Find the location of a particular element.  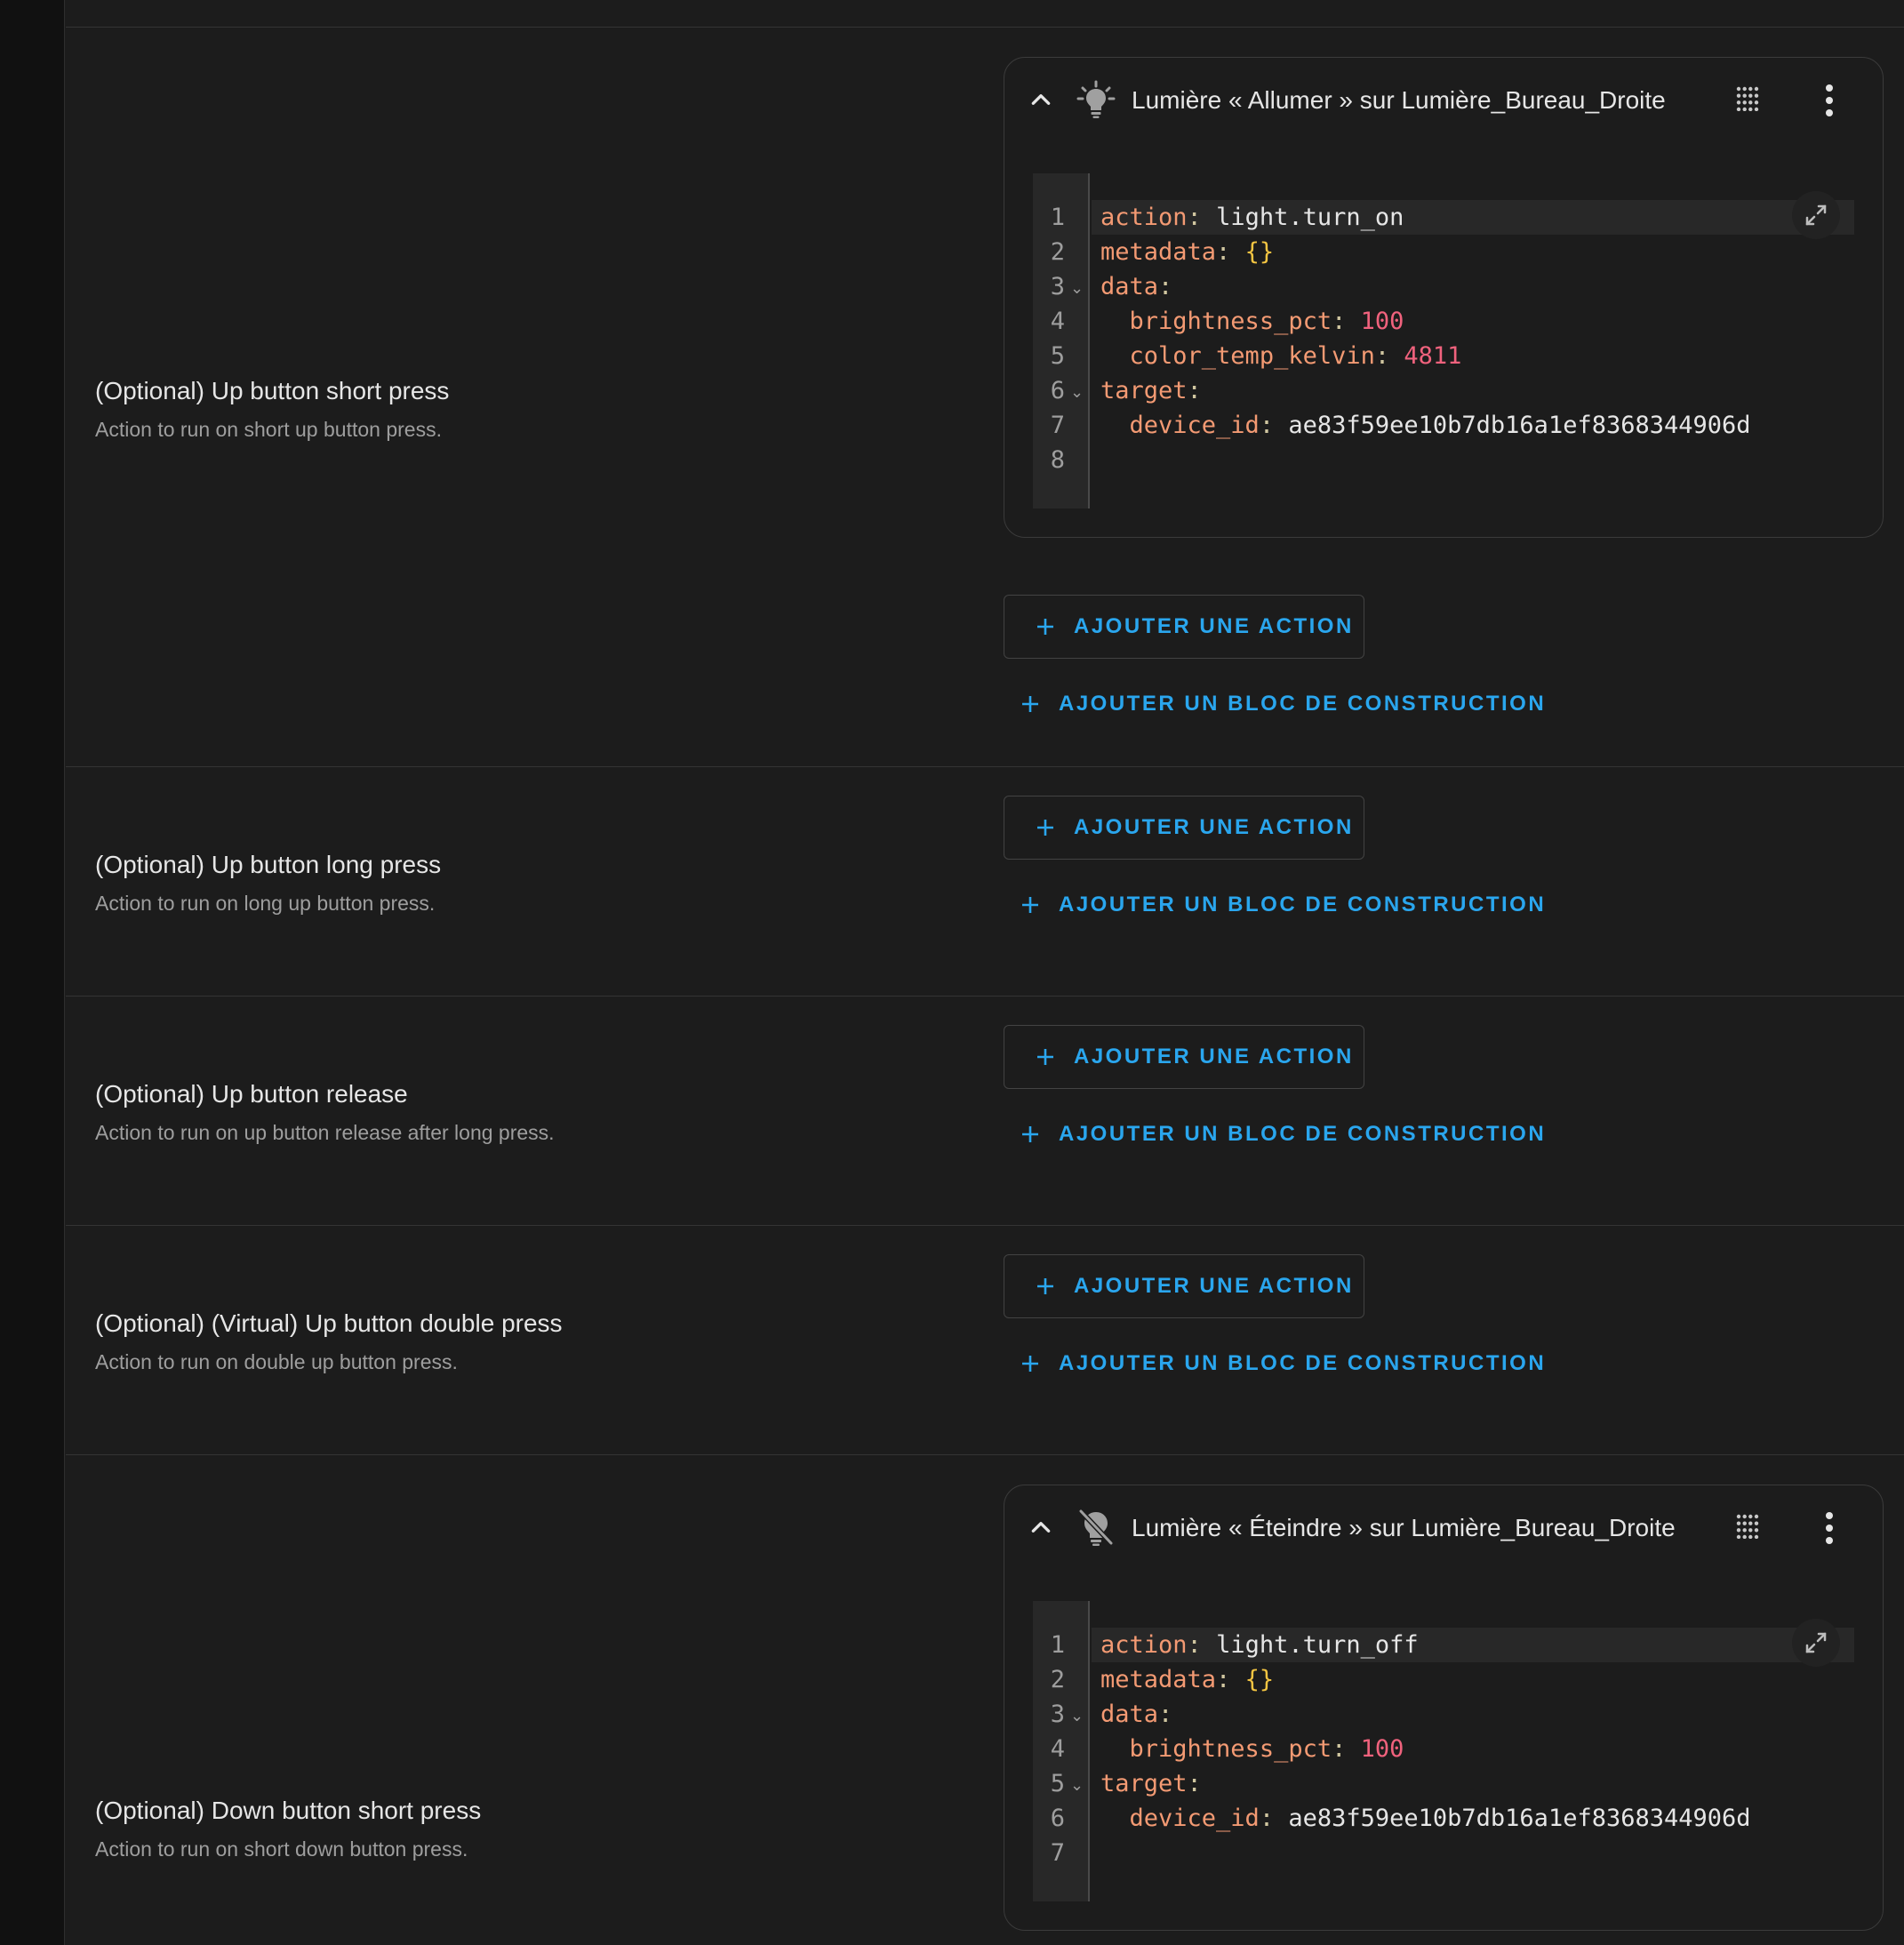

previous-section-edge is located at coordinates (985, 14).